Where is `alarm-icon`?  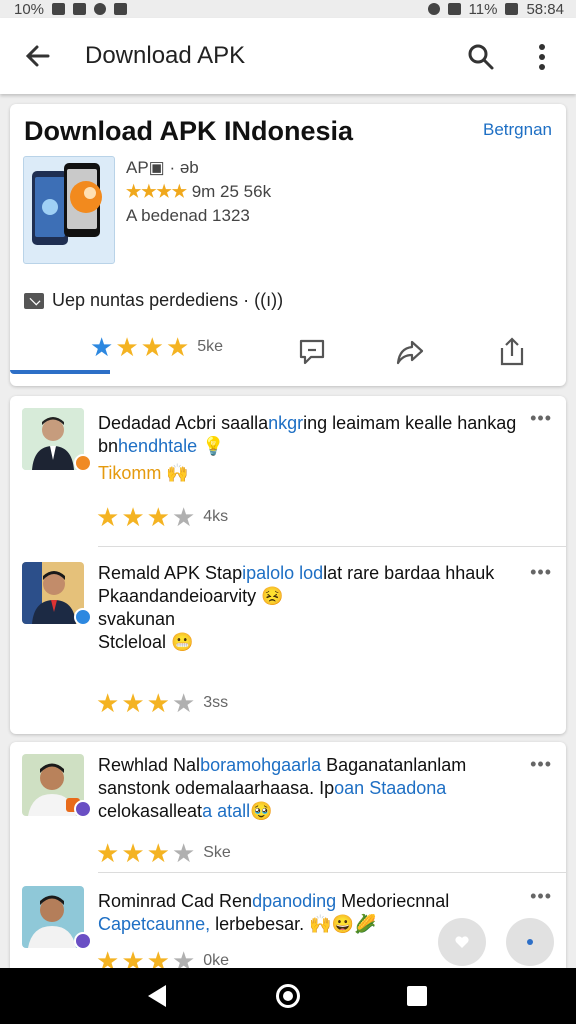 alarm-icon is located at coordinates (433, 9).